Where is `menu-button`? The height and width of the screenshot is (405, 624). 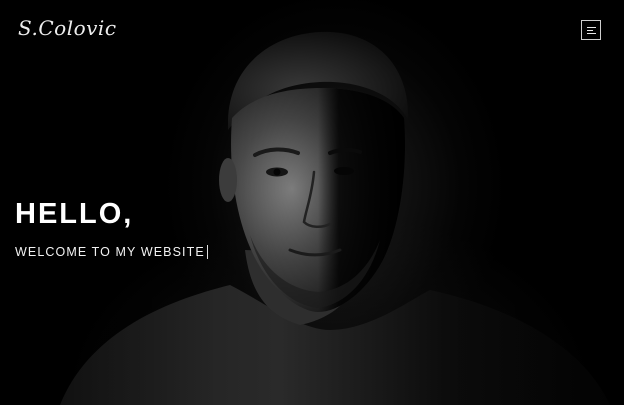 menu-button is located at coordinates (591, 30).